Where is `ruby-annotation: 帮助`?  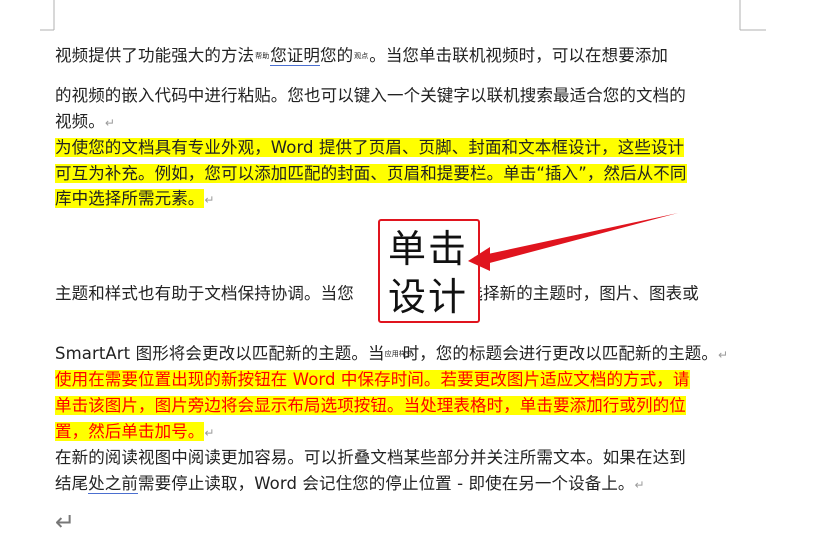
ruby-annotation: 帮助 is located at coordinates (262, 56).